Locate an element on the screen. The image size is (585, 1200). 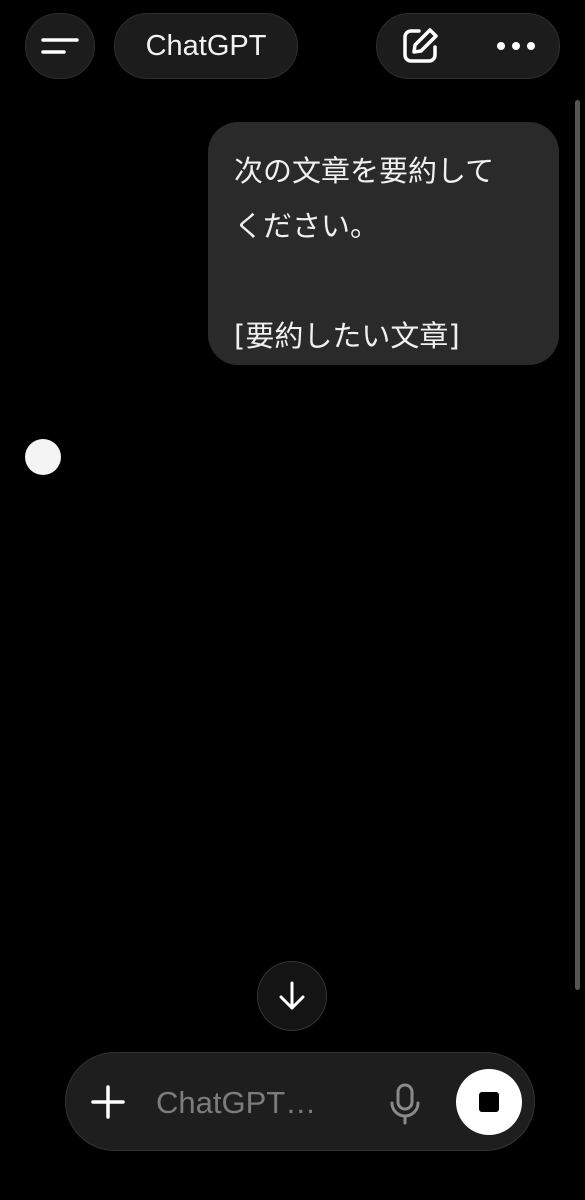
message-input is located at coordinates (246, 1103).